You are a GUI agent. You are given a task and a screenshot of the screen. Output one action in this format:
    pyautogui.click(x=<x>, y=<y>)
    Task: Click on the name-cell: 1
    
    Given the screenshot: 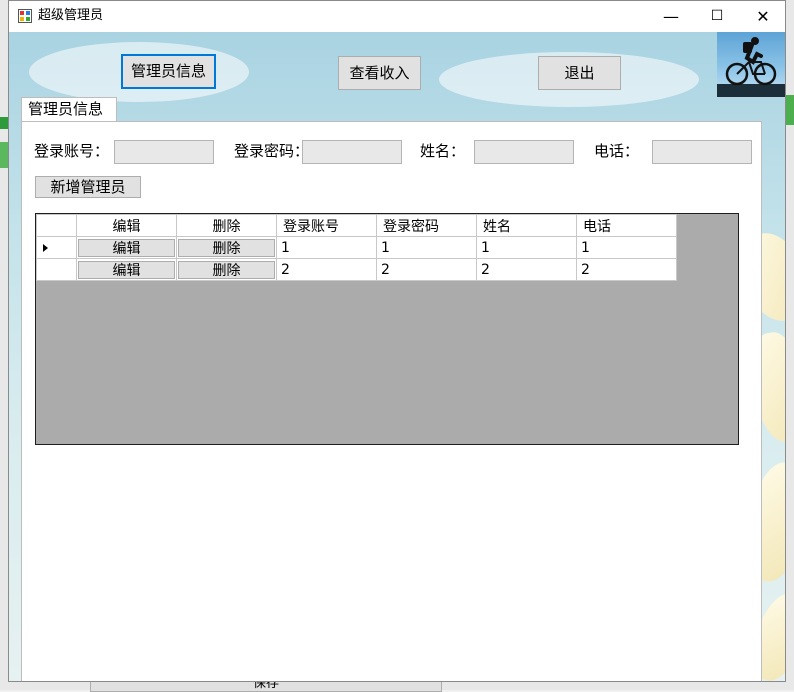 What is the action you would take?
    pyautogui.click(x=526, y=247)
    